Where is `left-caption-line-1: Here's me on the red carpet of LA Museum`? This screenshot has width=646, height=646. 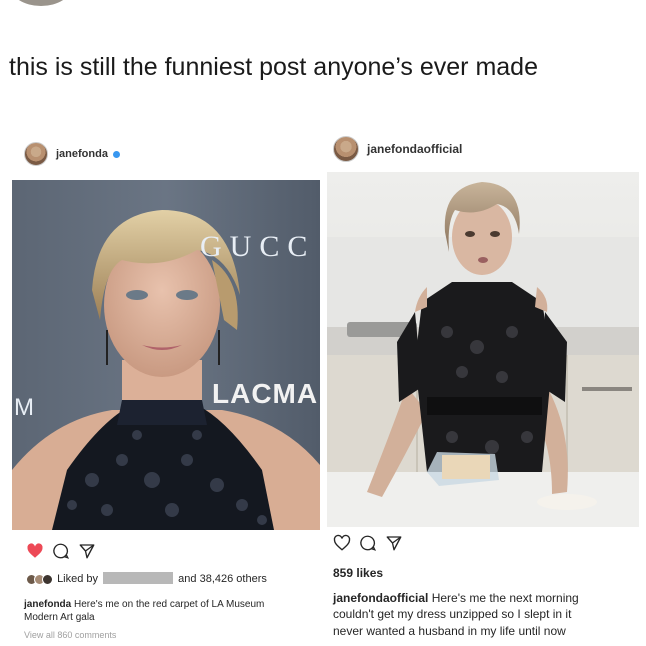
left-caption-line-1: Here's me on the red carpet of LA Museum is located at coordinates (169, 604).